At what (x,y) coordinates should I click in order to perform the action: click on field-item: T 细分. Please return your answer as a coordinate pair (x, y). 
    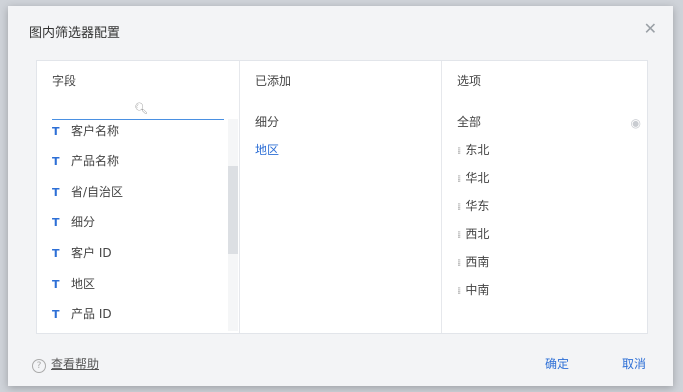
    Looking at the image, I should click on (73, 223).